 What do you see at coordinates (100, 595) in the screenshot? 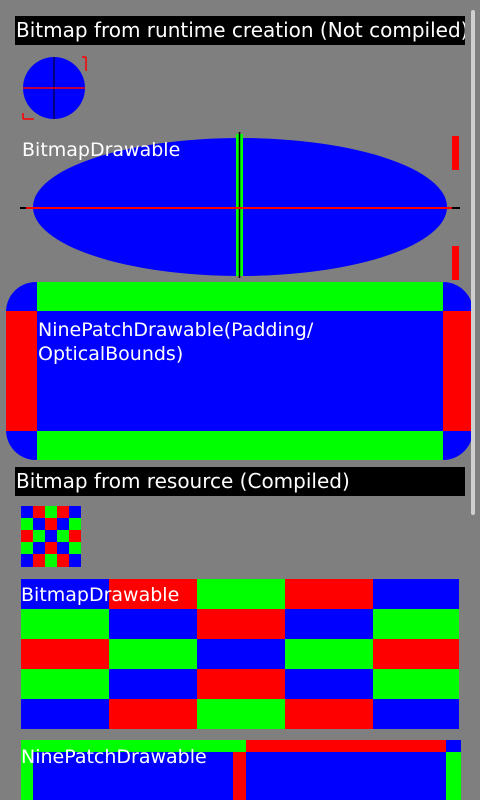
I see `resource-bitmap-drawable-label: BitmapDrawable` at bounding box center [100, 595].